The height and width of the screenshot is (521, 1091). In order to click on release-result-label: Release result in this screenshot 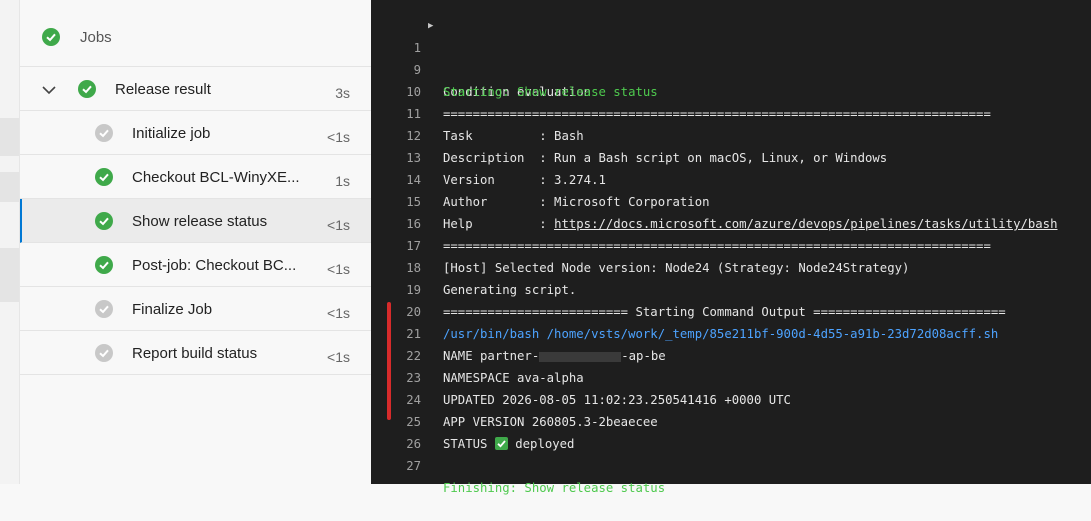, I will do `click(163, 89)`.